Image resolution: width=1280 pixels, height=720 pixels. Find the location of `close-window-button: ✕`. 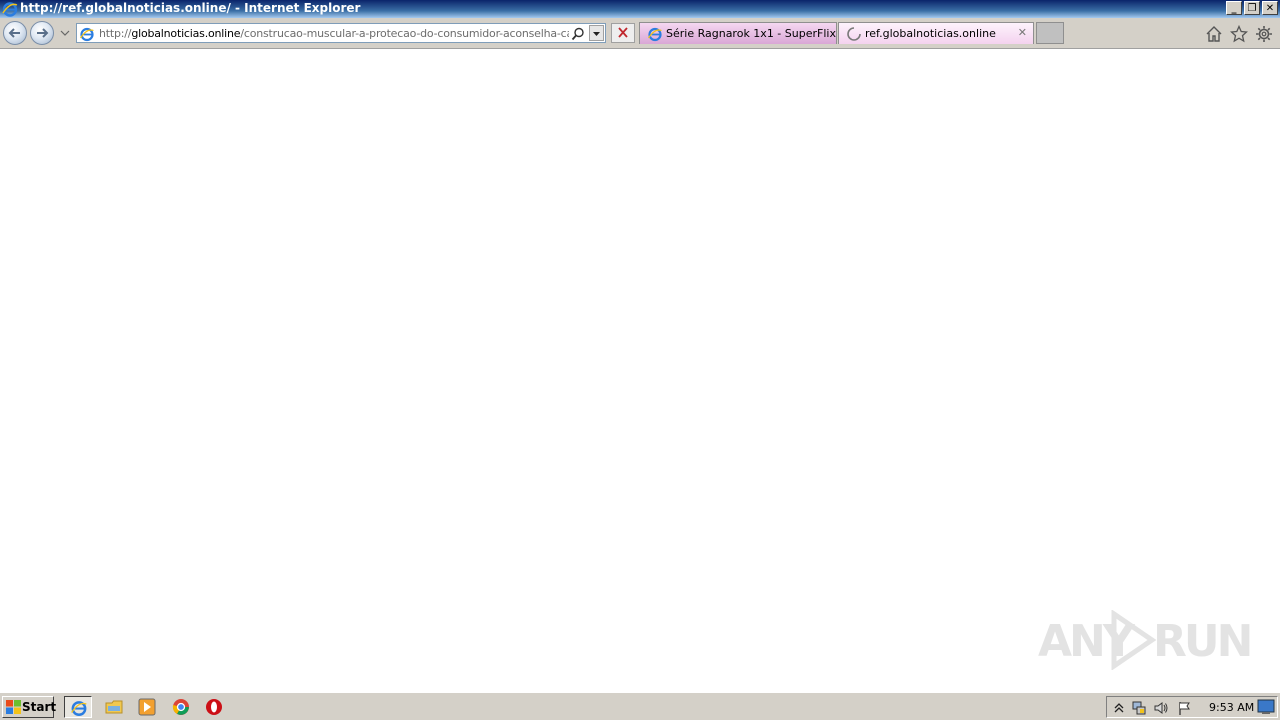

close-window-button: ✕ is located at coordinates (1270, 8).